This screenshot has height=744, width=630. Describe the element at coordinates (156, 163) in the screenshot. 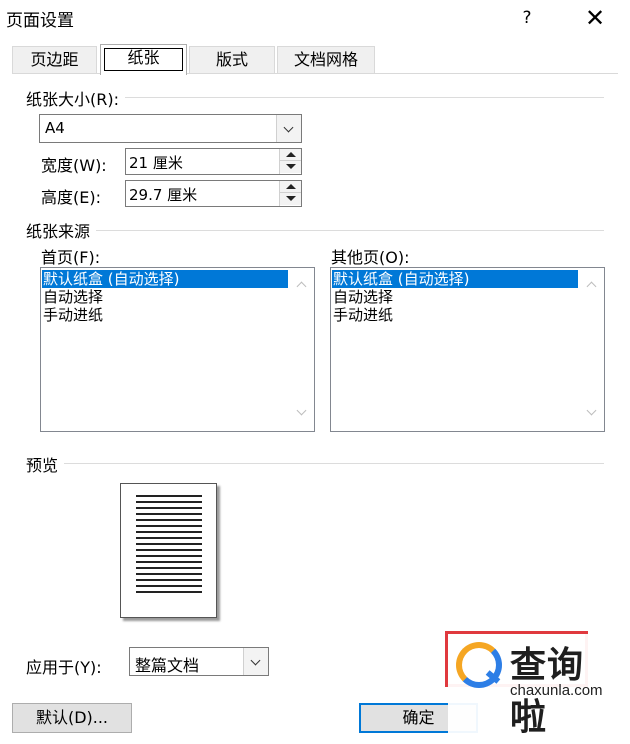

I see `width-value: 21 厘米` at that location.